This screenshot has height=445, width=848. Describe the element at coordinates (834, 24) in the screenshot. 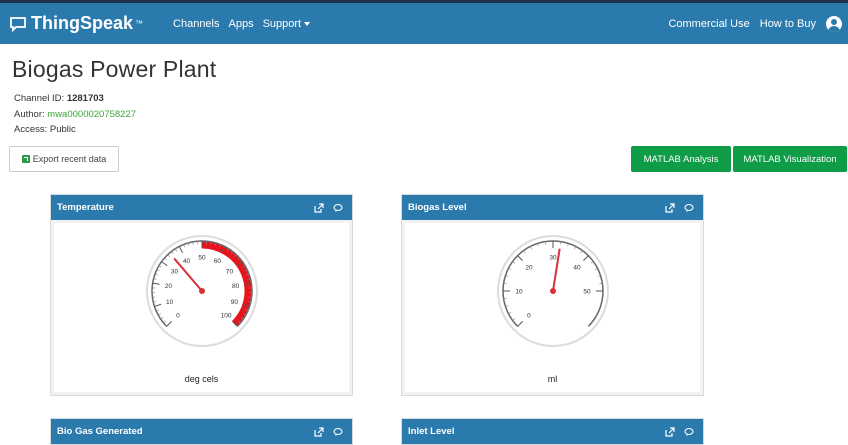

I see `user-icon` at that location.